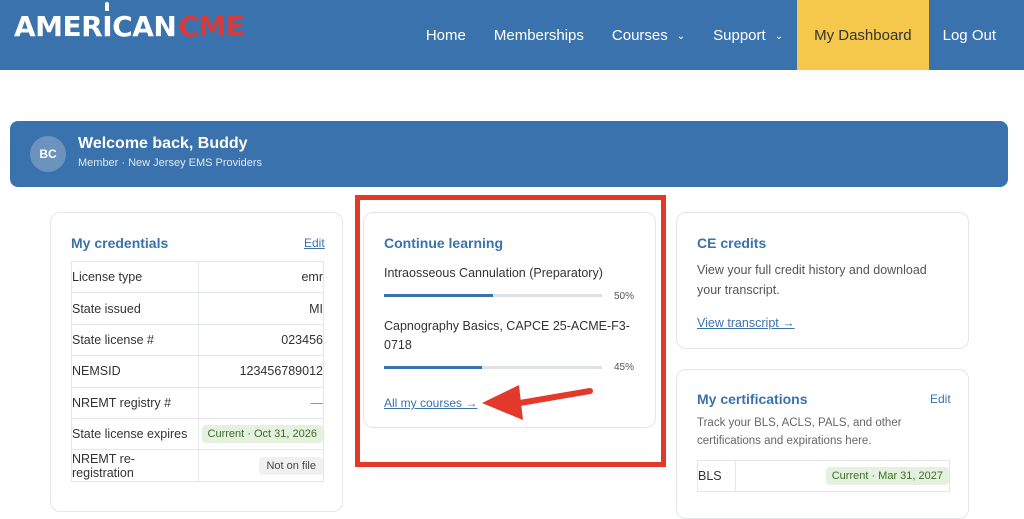  I want to click on certifications-title: My certifications, so click(752, 399).